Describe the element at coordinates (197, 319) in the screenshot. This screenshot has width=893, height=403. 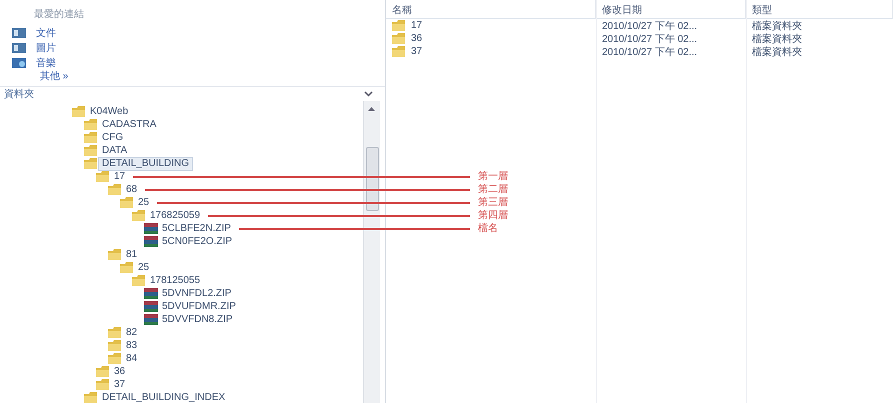
I see `tree-item: 5DVVFDN8.ZIP` at that location.